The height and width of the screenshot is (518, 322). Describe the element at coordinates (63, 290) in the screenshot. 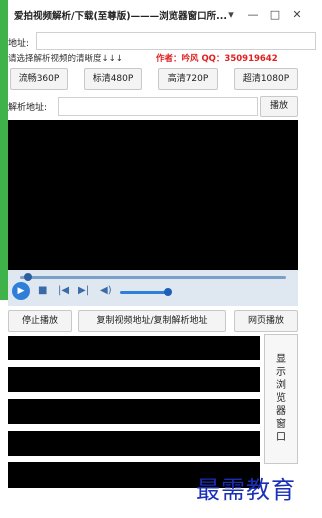

I see `previous-icon: |◀` at that location.